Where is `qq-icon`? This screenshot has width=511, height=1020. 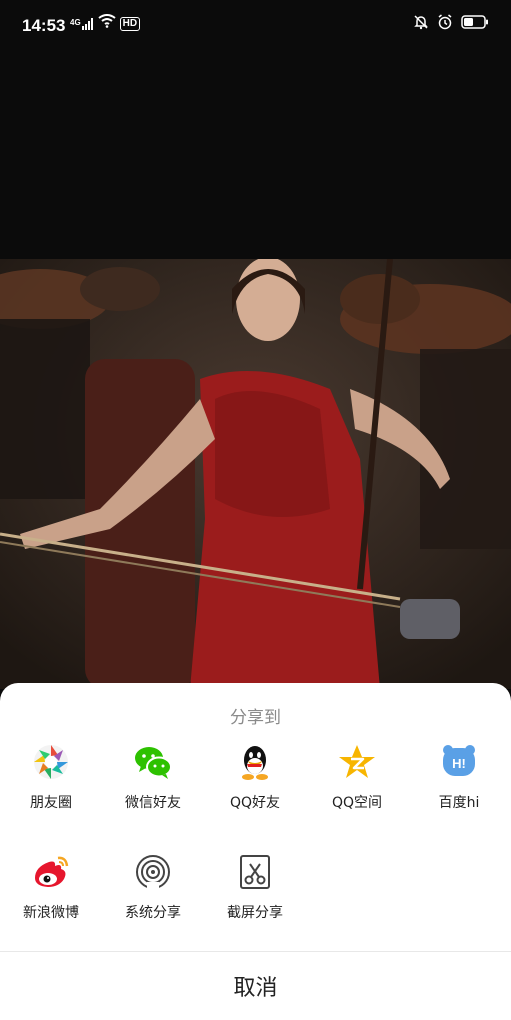 qq-icon is located at coordinates (255, 762).